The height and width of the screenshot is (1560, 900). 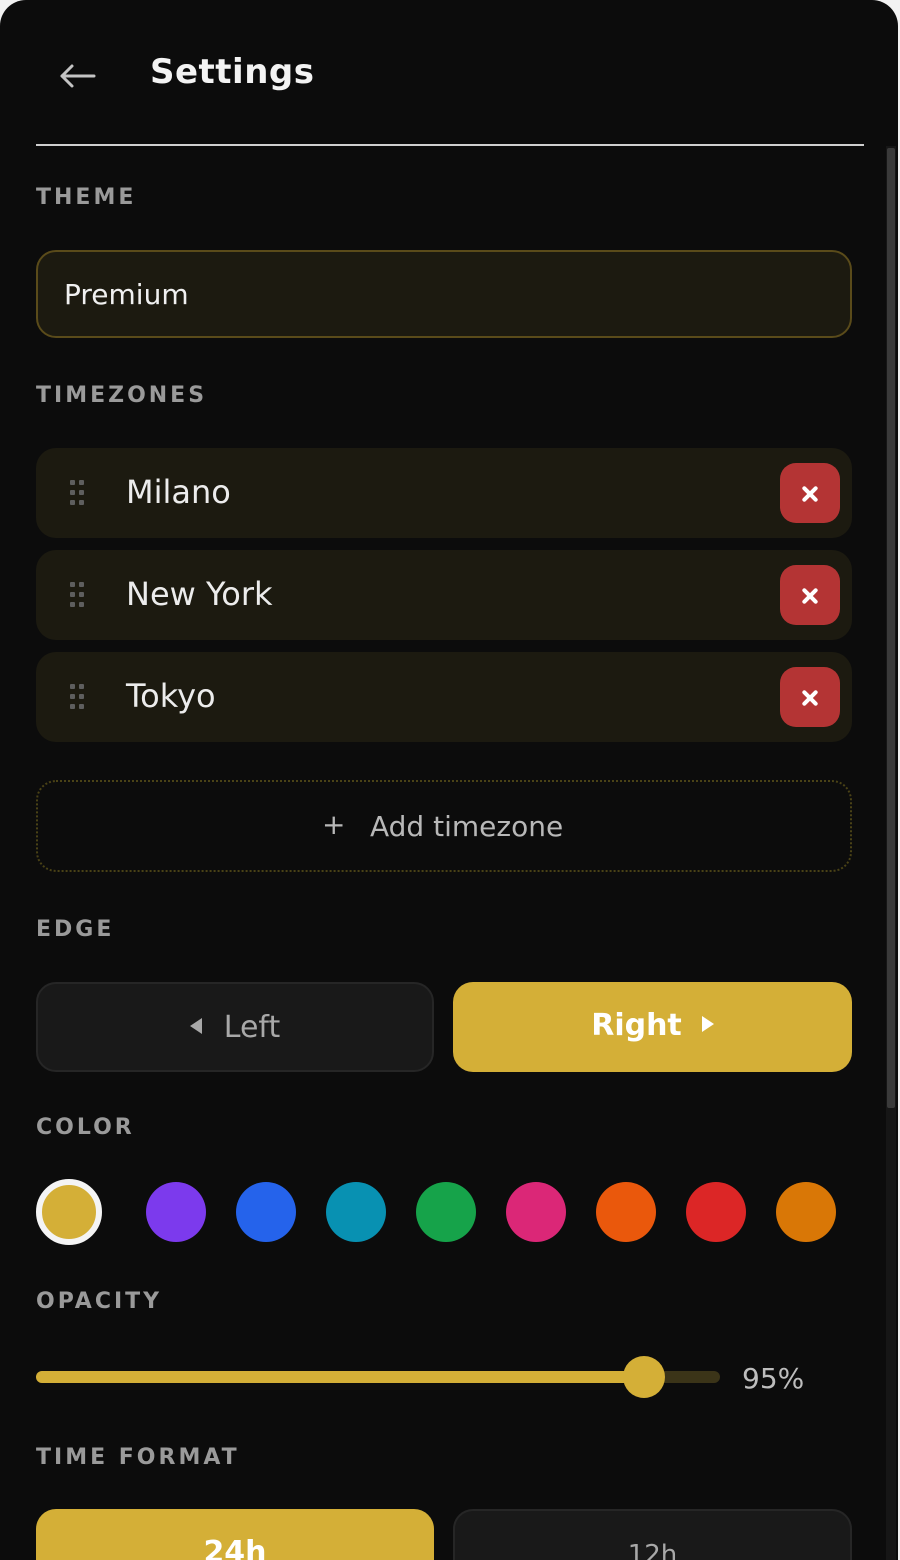 What do you see at coordinates (171, 696) in the screenshot?
I see `timezone-name: Tokyo` at bounding box center [171, 696].